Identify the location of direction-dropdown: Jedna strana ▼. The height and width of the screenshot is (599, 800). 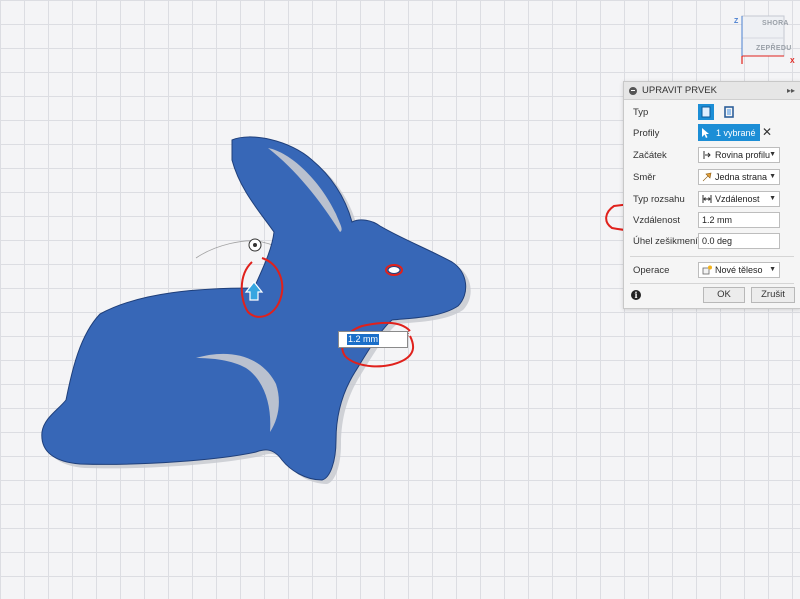
(739, 177).